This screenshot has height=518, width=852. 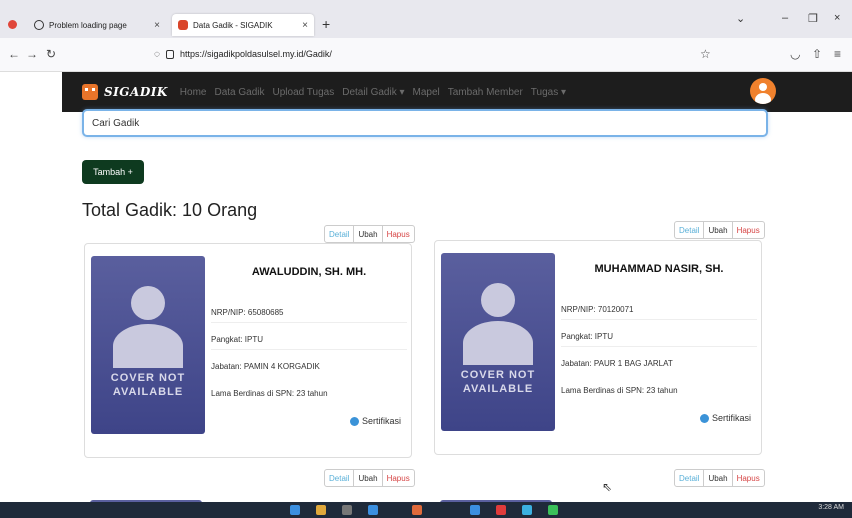 I want to click on shield-icon: ◌, so click(x=157, y=54).